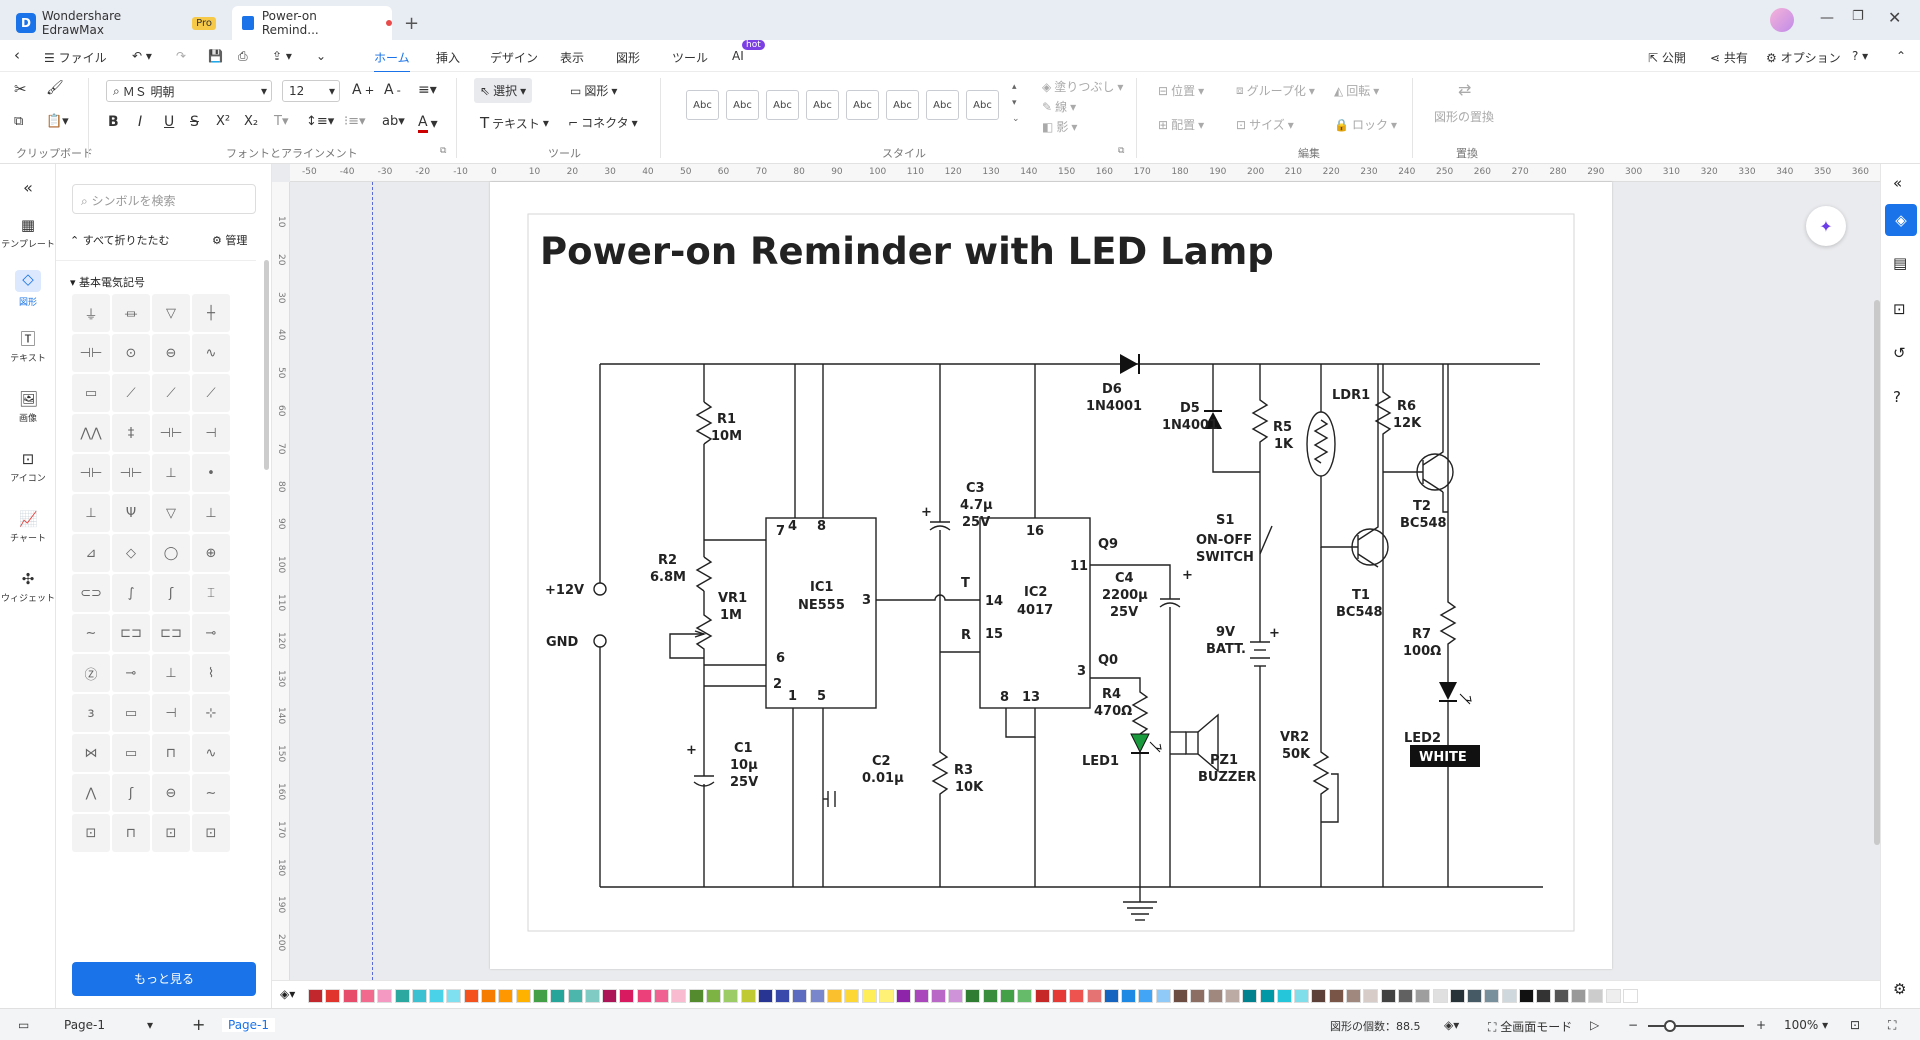 The width and height of the screenshot is (1920, 1040). I want to click on symbol-item: ⌶, so click(211, 593).